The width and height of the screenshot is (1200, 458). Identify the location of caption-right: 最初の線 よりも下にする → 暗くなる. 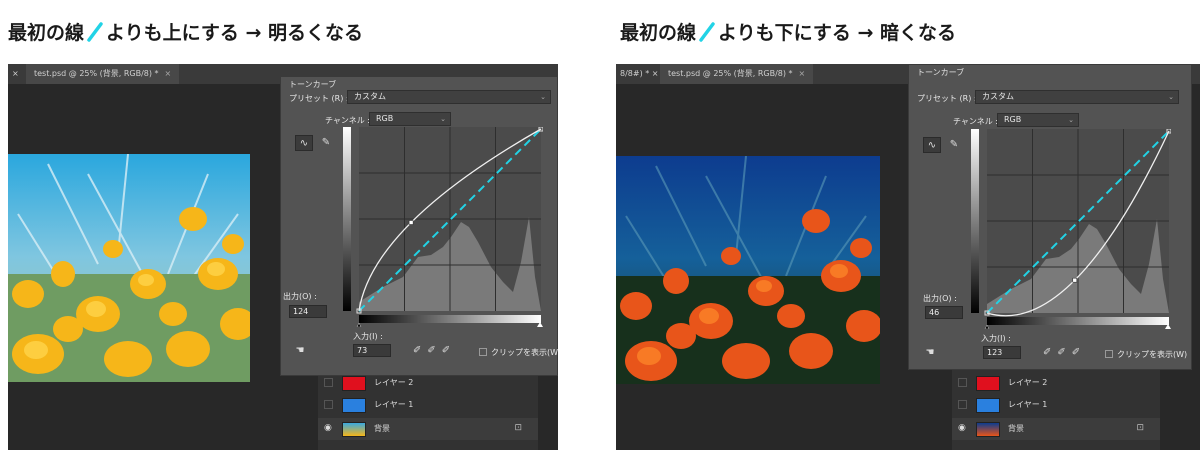
(788, 31).